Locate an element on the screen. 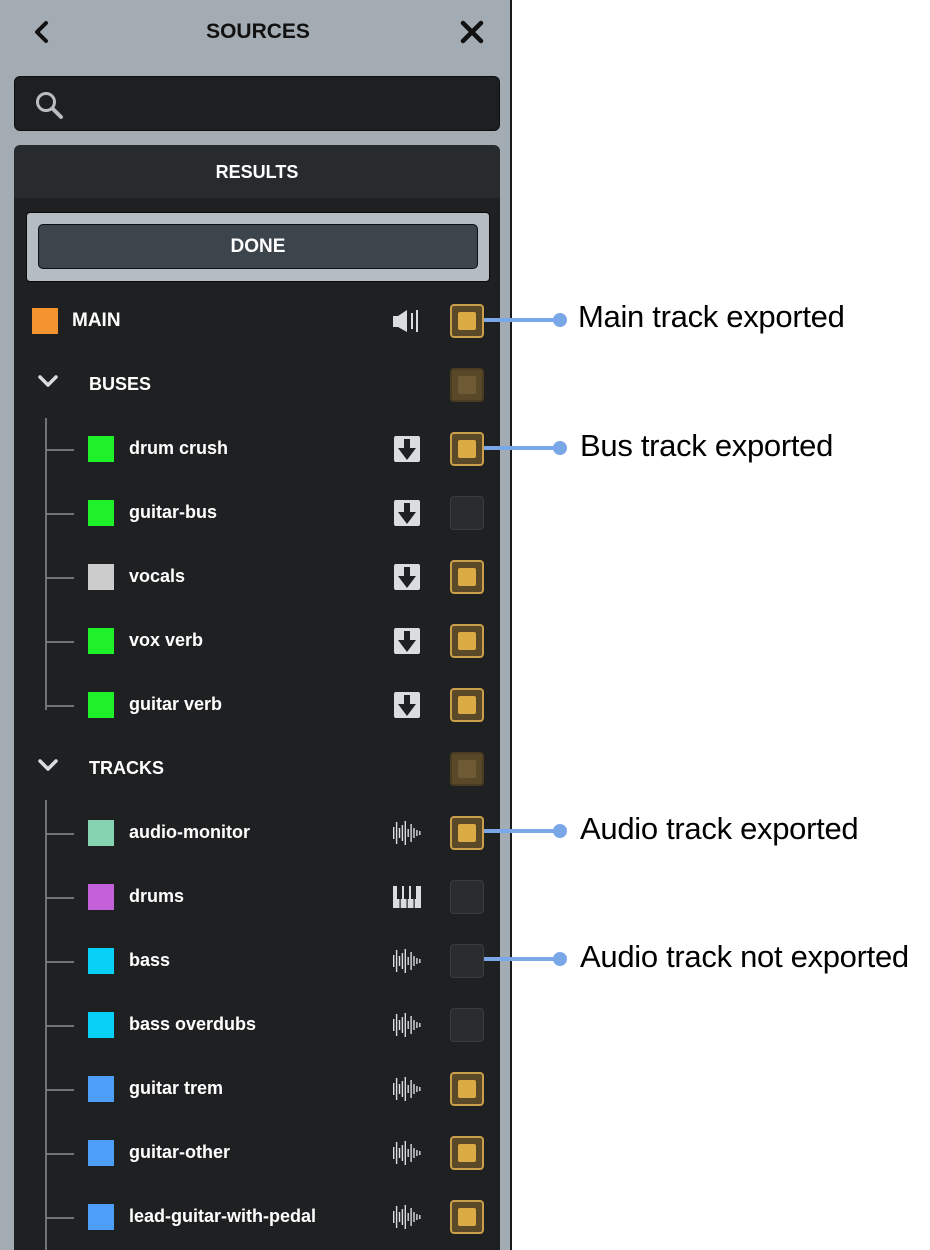 Image resolution: width=930 pixels, height=1250 pixels. buses-group-header: BUSES is located at coordinates (257, 385).